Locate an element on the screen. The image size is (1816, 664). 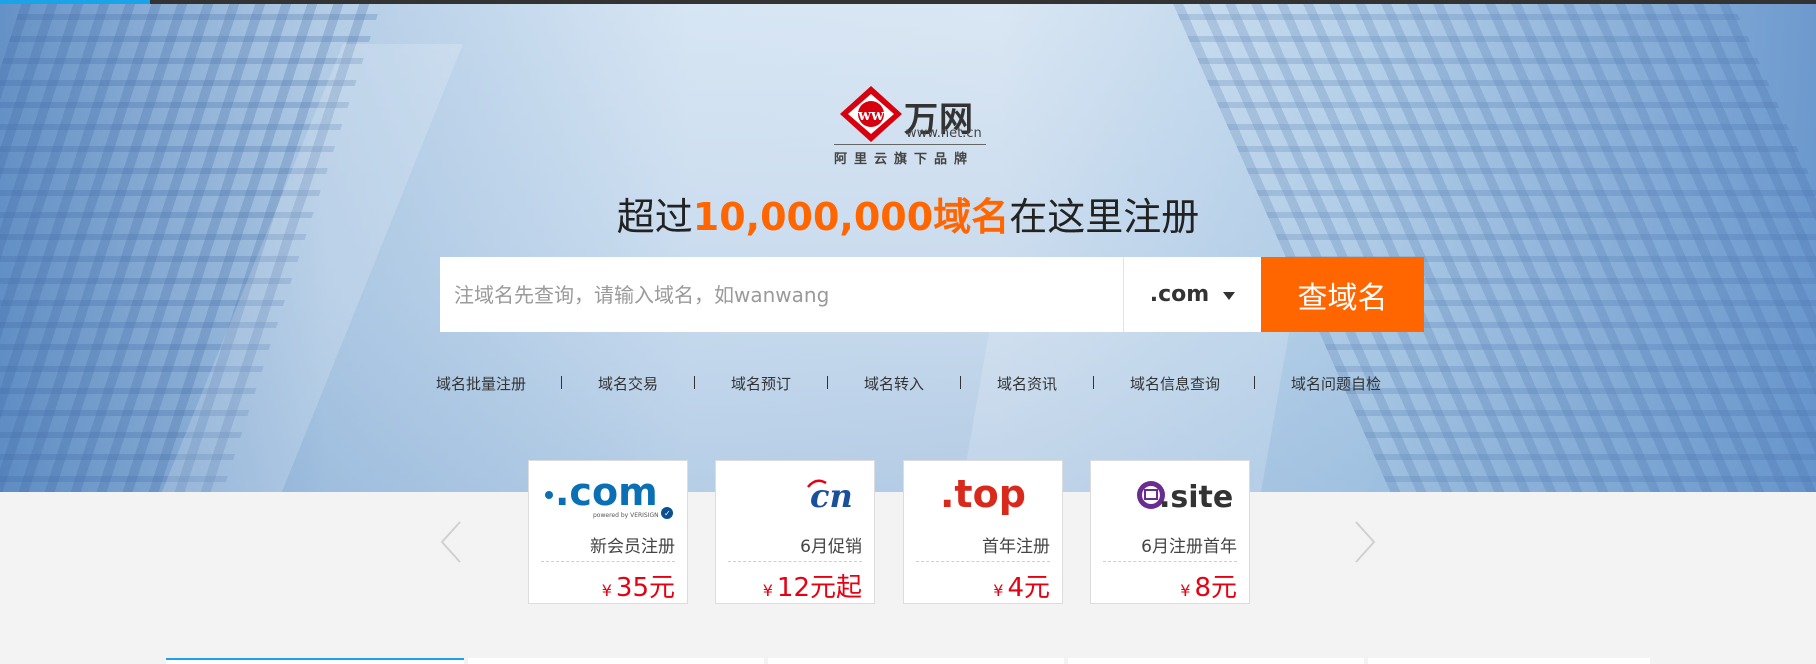
tld-logo-com-text: .com is located at coordinates (606, 492).